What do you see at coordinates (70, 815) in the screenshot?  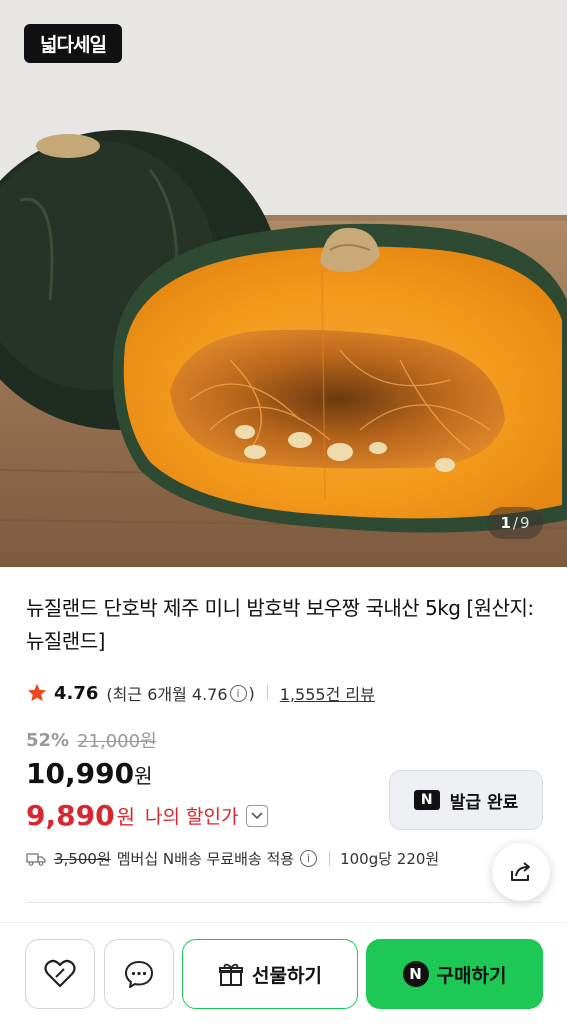 I see `my-price-amount: 9,890` at bounding box center [70, 815].